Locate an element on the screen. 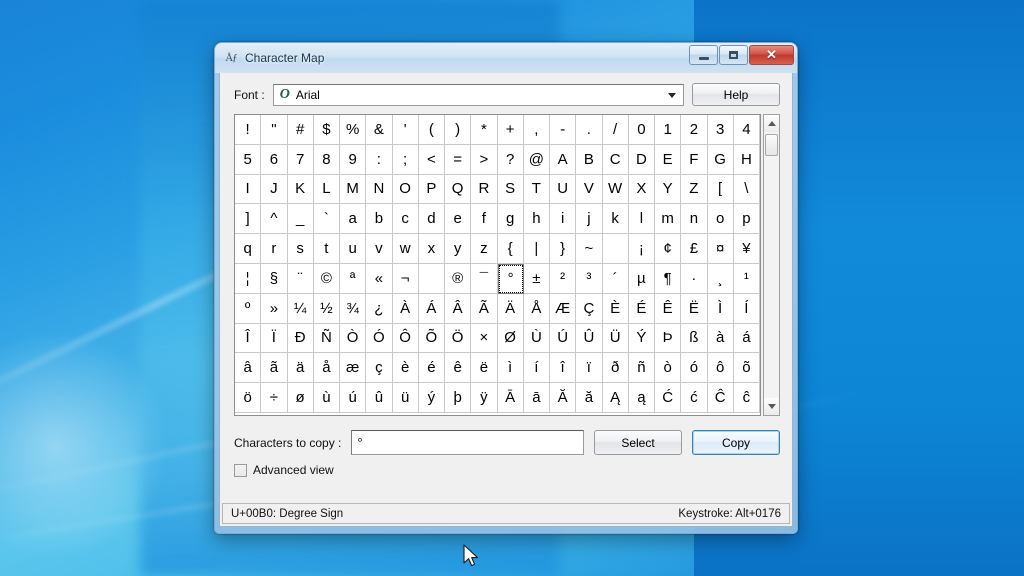 Image resolution: width=1024 pixels, height=576 pixels. char-cell: 4 is located at coordinates (746, 130).